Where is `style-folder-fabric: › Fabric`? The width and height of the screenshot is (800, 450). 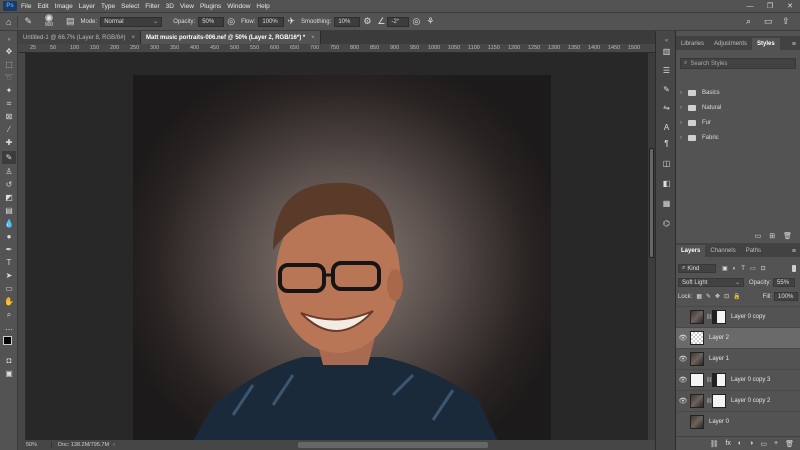 style-folder-fabric: › Fabric is located at coordinates (738, 138).